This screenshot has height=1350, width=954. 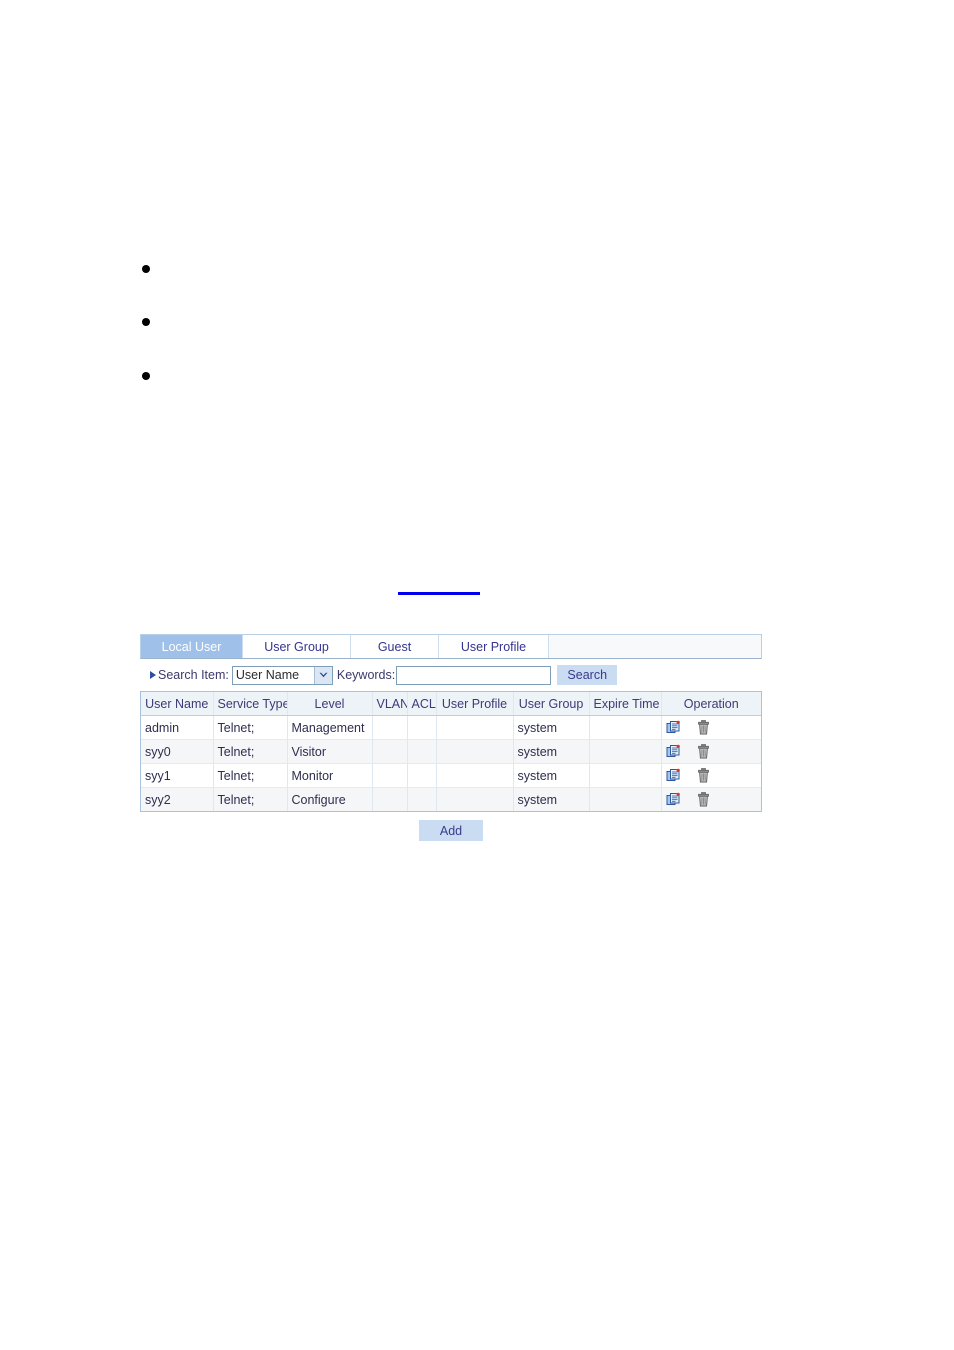 I want to click on table-row: admin Telnet; Management system, so click(x=451, y=727).